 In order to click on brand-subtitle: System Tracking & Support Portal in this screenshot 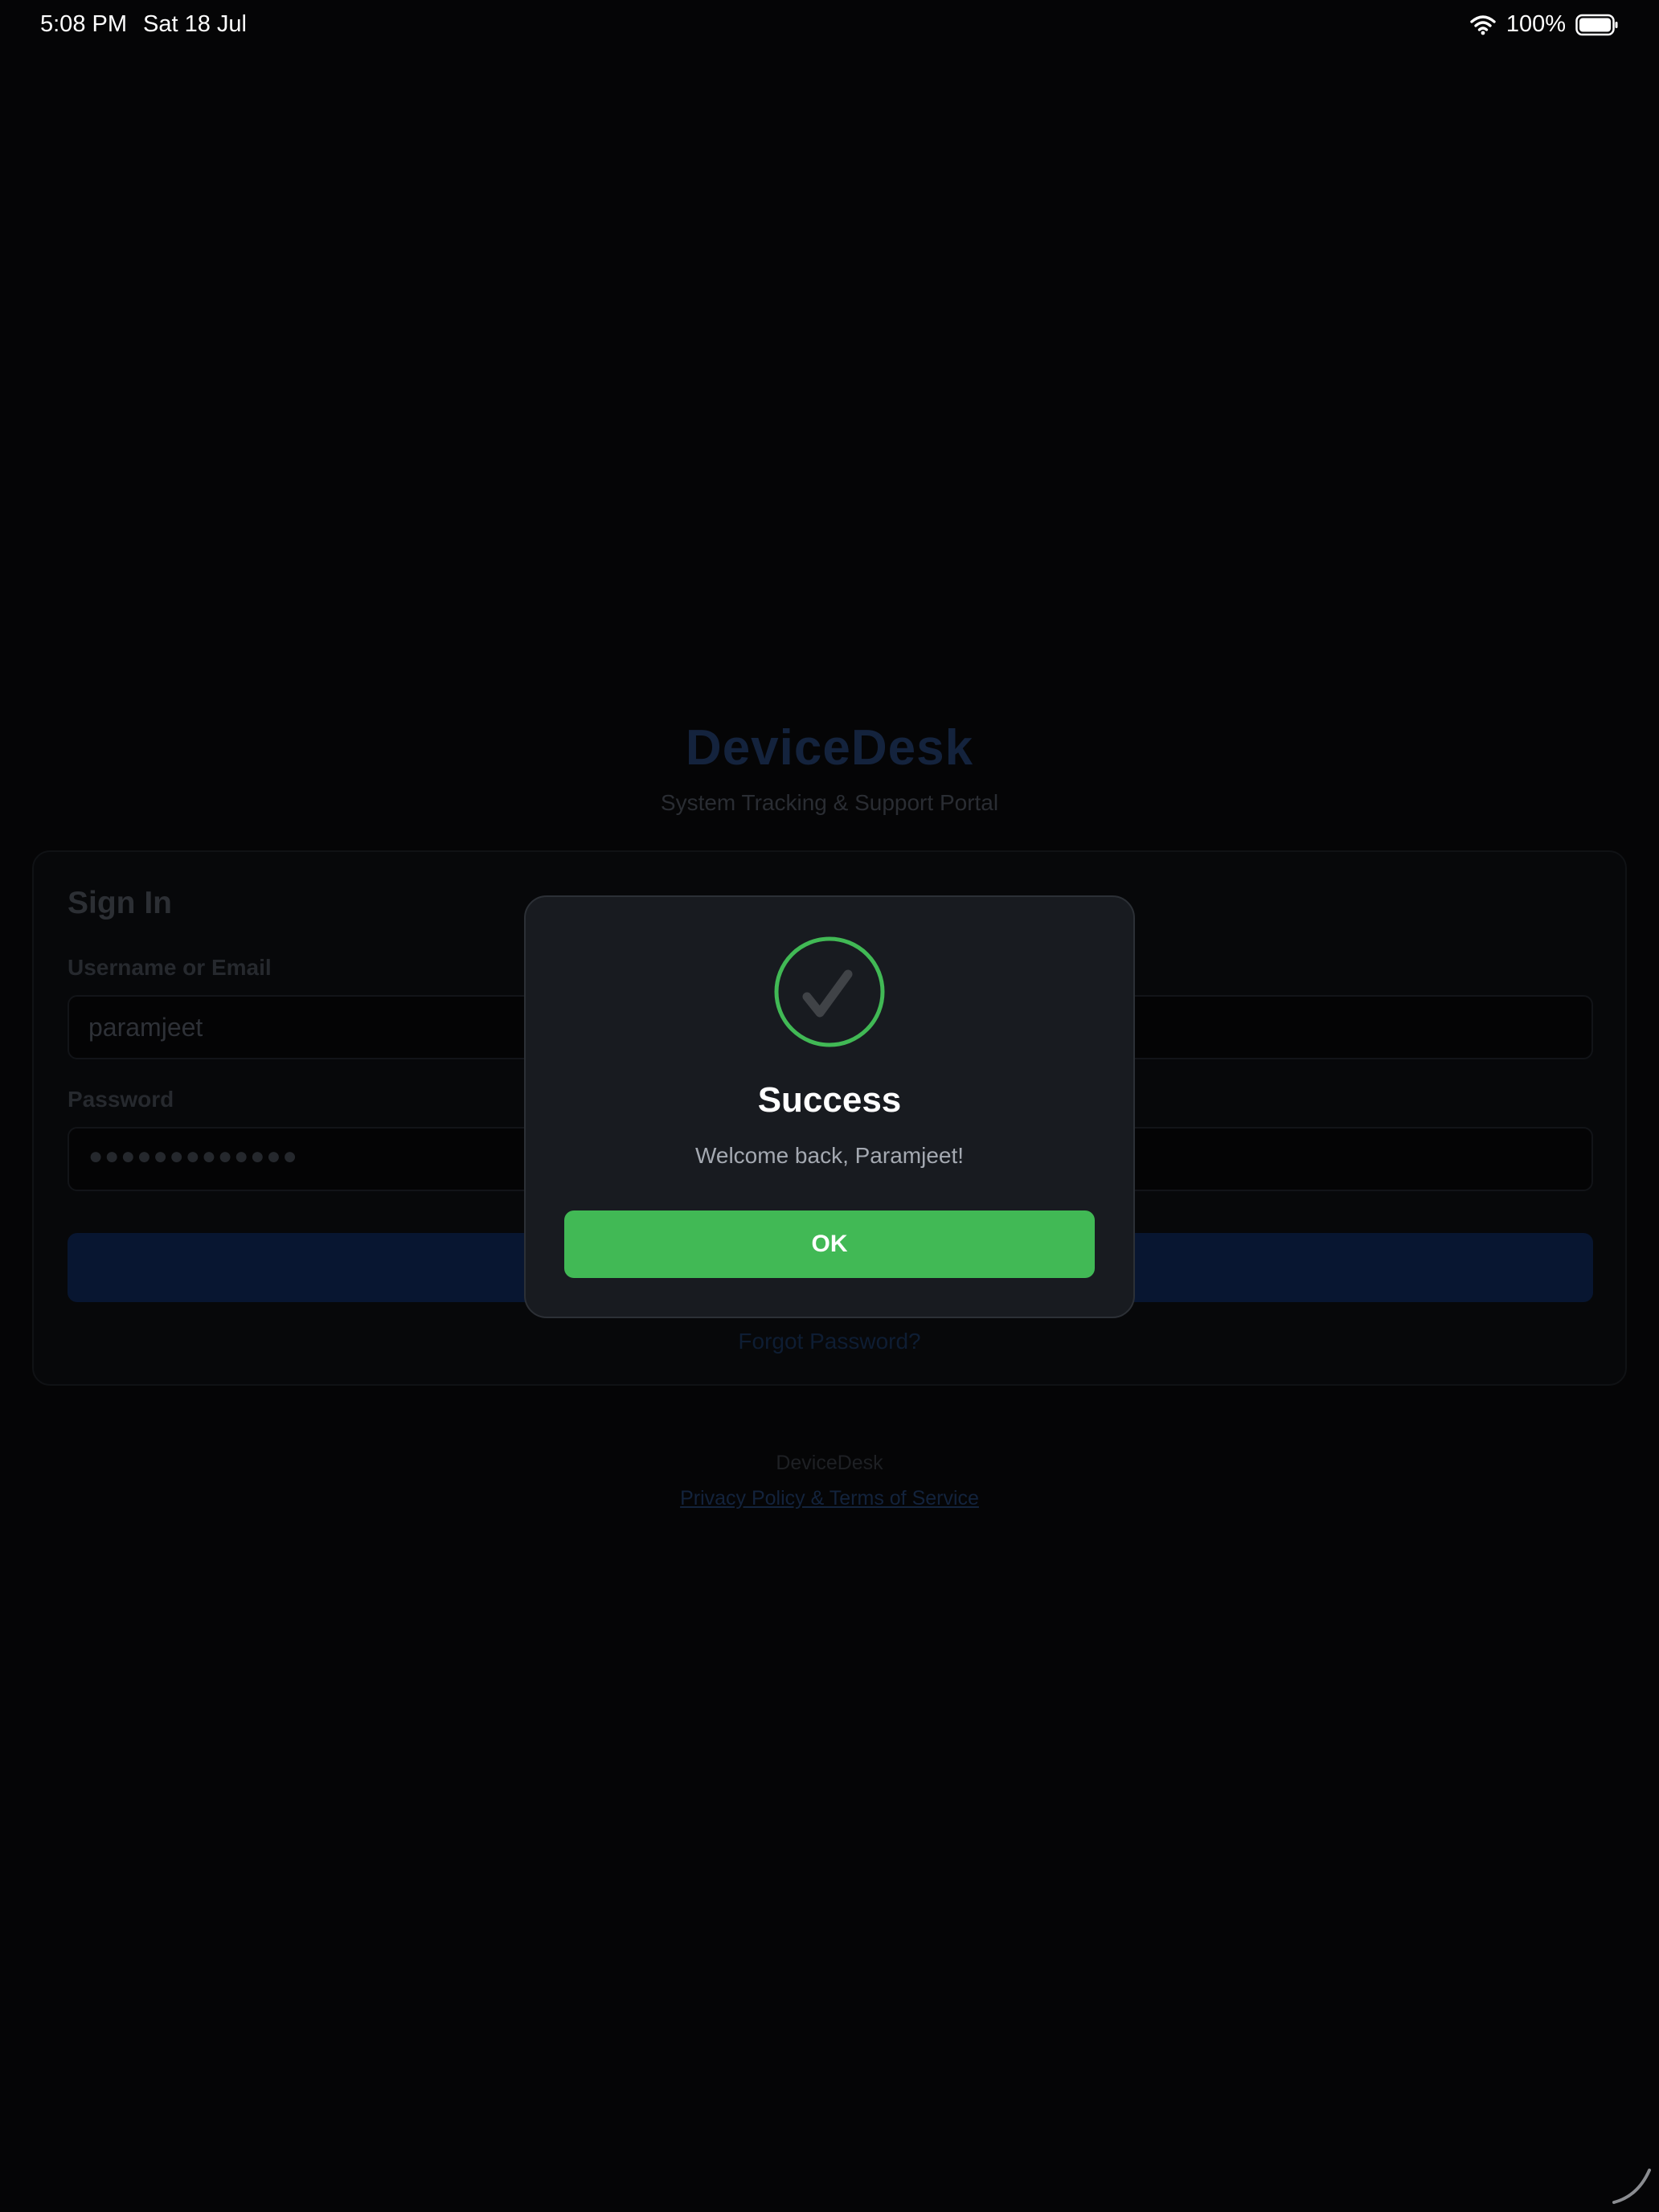, I will do `click(829, 802)`.